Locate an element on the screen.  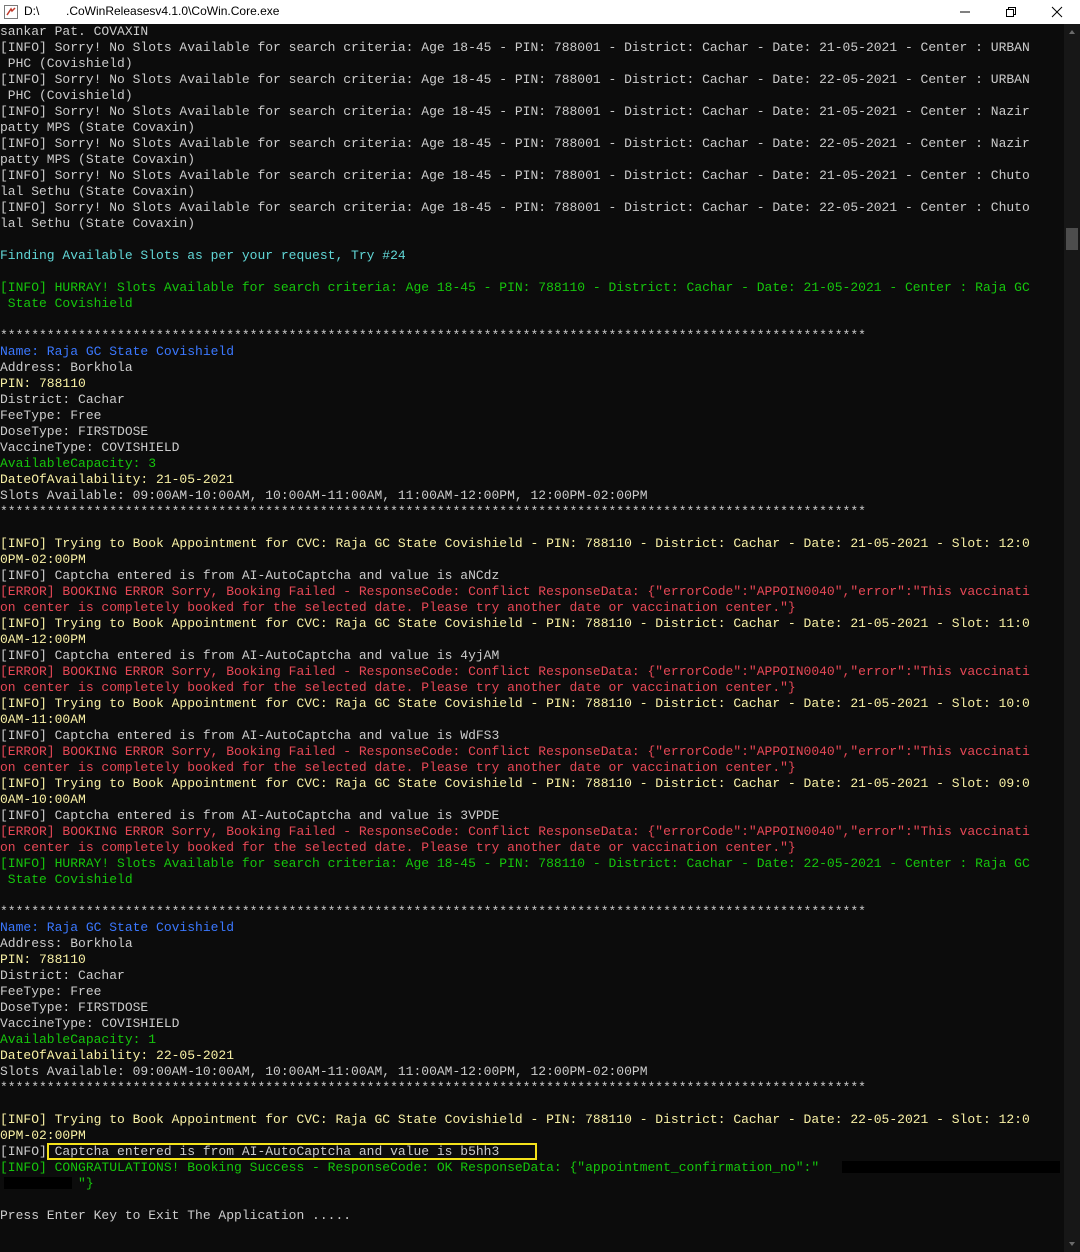
restore-icon is located at coordinates (1011, 12).